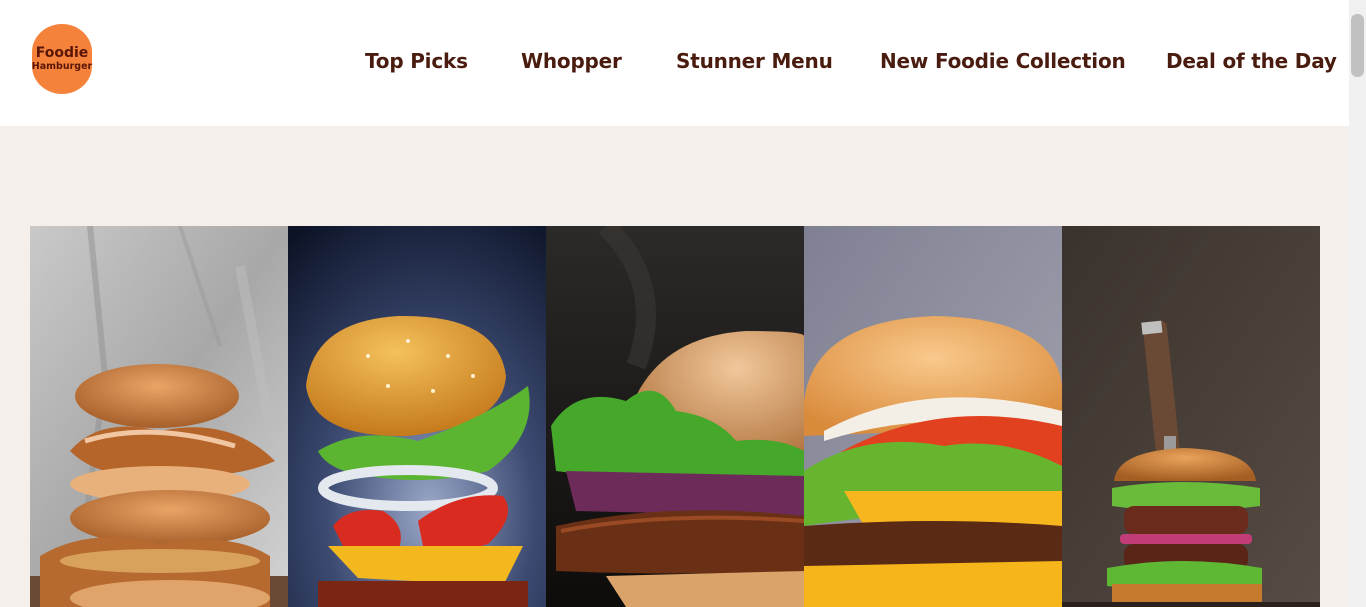 The height and width of the screenshot is (607, 1366). Describe the element at coordinates (754, 61) in the screenshot. I see `nav-stunner-menu: Stunner Menu` at that location.